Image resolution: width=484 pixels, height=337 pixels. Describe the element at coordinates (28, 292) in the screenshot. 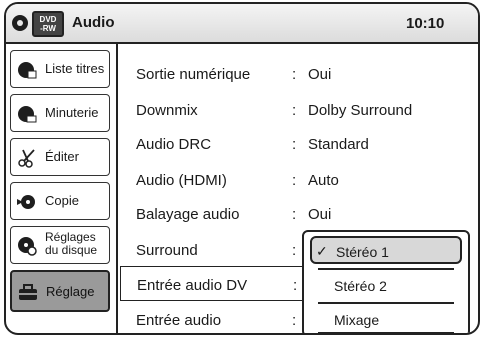

I see `toolbox-icon` at that location.